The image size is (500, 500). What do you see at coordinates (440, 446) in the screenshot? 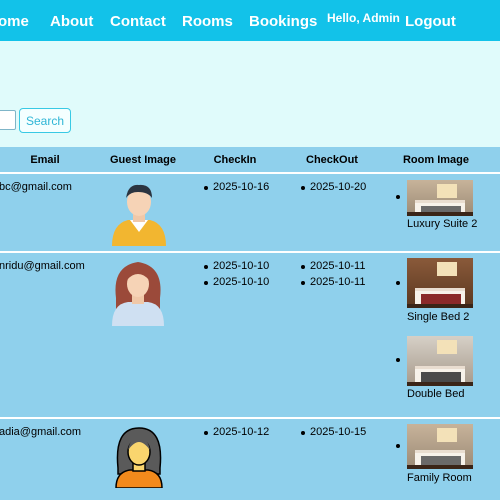
I see `family-room-image` at bounding box center [440, 446].